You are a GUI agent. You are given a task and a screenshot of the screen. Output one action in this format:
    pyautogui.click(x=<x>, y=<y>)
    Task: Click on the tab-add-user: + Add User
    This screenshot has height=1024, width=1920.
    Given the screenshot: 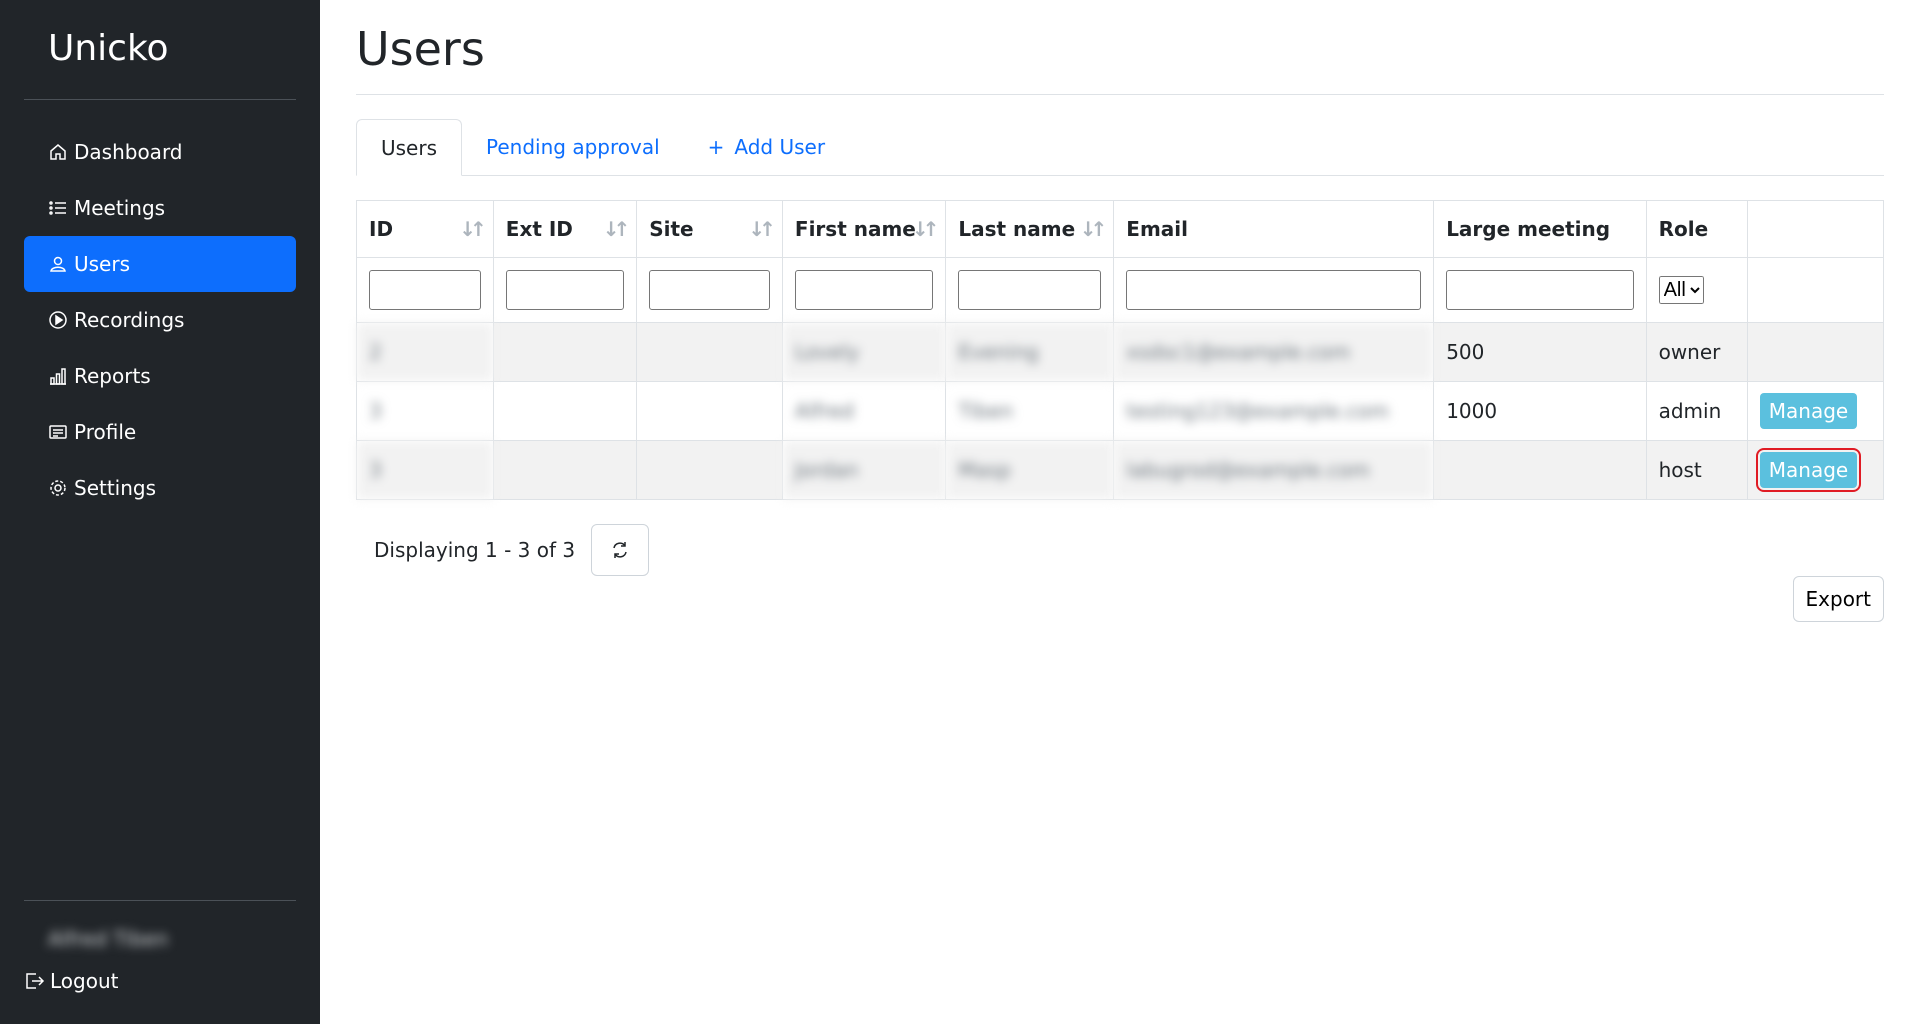 What is the action you would take?
    pyautogui.click(x=766, y=147)
    